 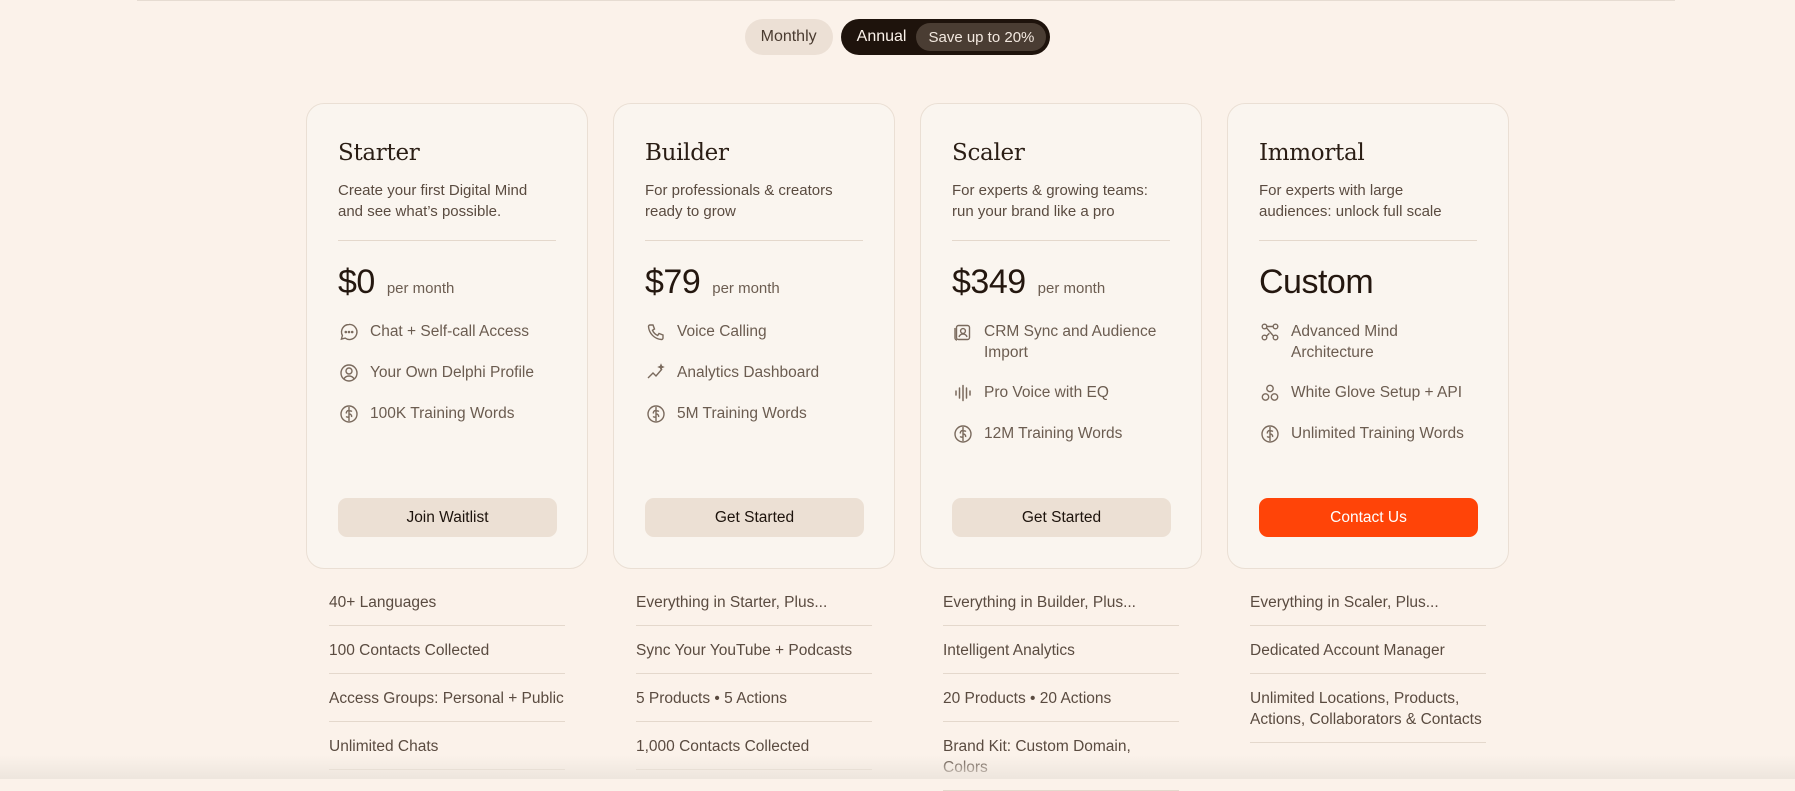 I want to click on feature-item: Voice Calling, so click(x=754, y=332).